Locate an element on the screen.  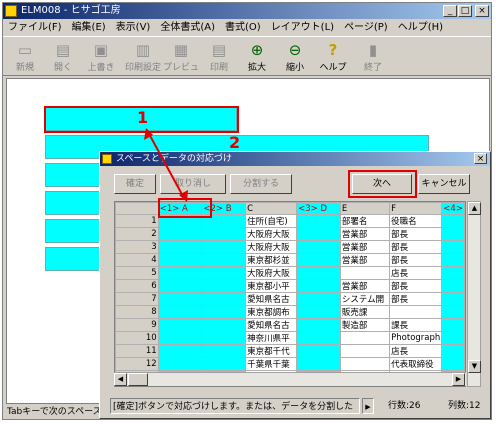
print-button: ▤ 印刷 is located at coordinates (219, 57).